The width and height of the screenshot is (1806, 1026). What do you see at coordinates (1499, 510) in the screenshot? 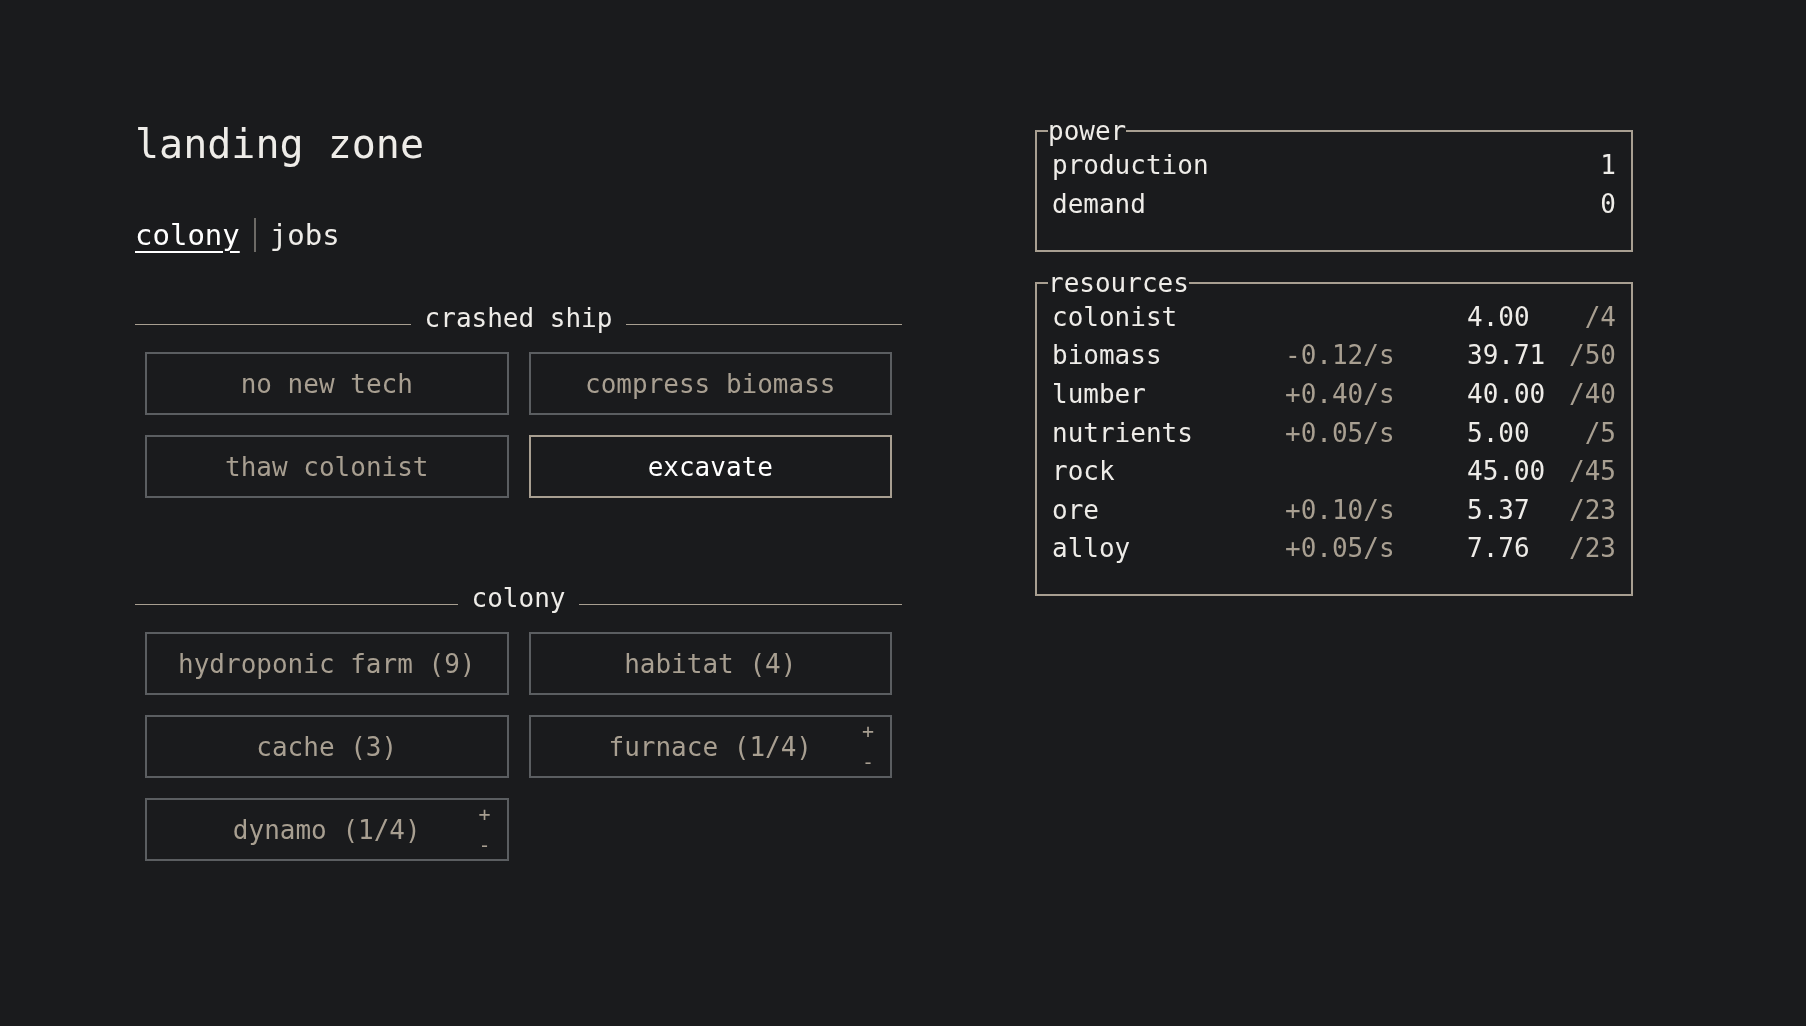
I see `resource-amount: 5.37` at bounding box center [1499, 510].